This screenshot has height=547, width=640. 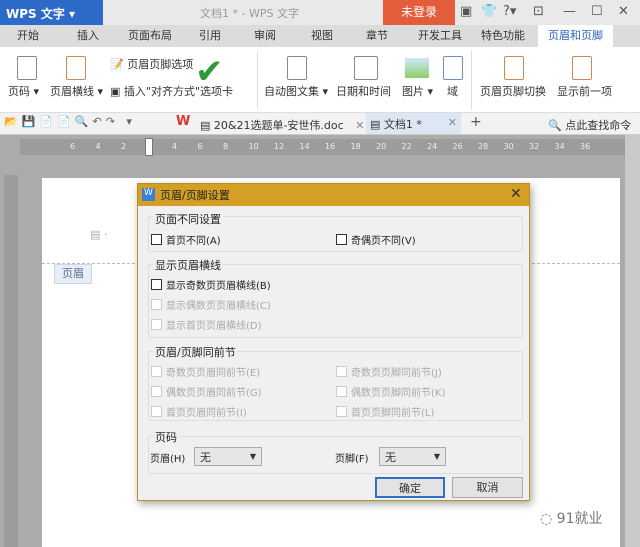 I want to click on ruler-tick-label: 4, so click(x=175, y=146).